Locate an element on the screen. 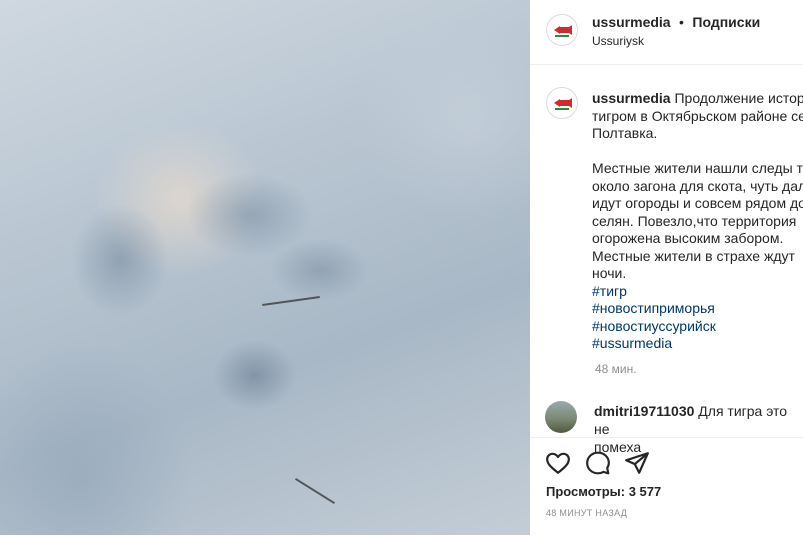  comment-username: dmitri19711030 is located at coordinates (644, 411).